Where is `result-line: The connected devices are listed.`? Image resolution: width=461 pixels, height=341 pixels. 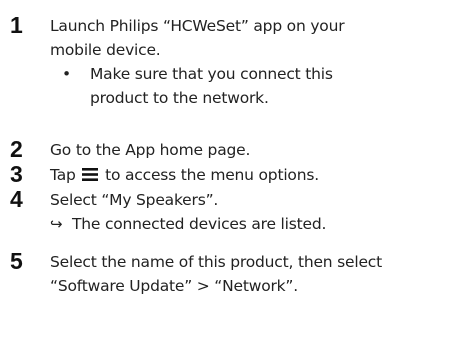 result-line: The connected devices are listed. is located at coordinates (199, 224).